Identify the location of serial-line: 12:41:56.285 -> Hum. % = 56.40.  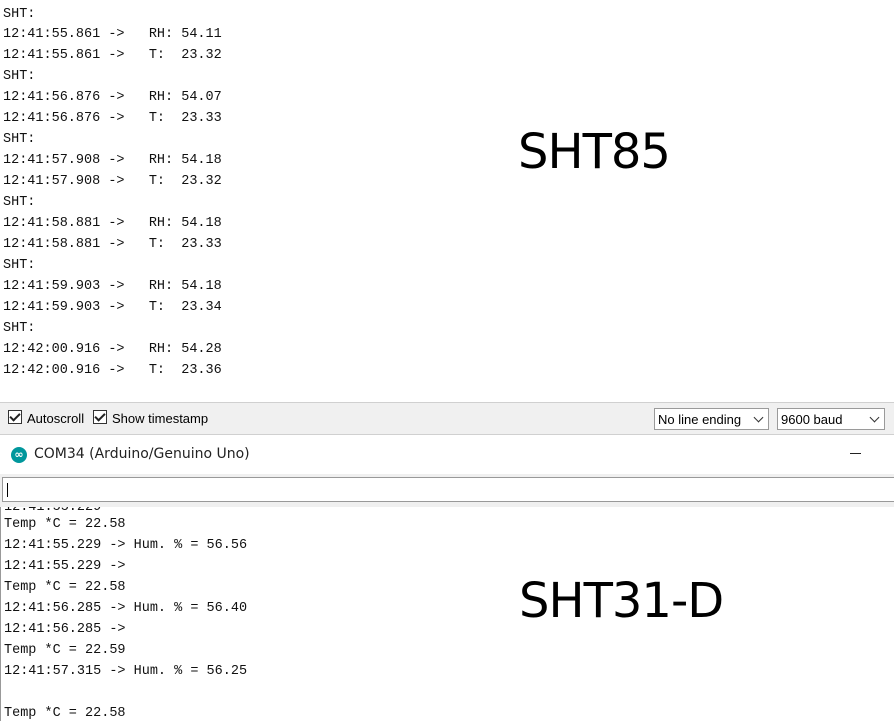
(126, 608).